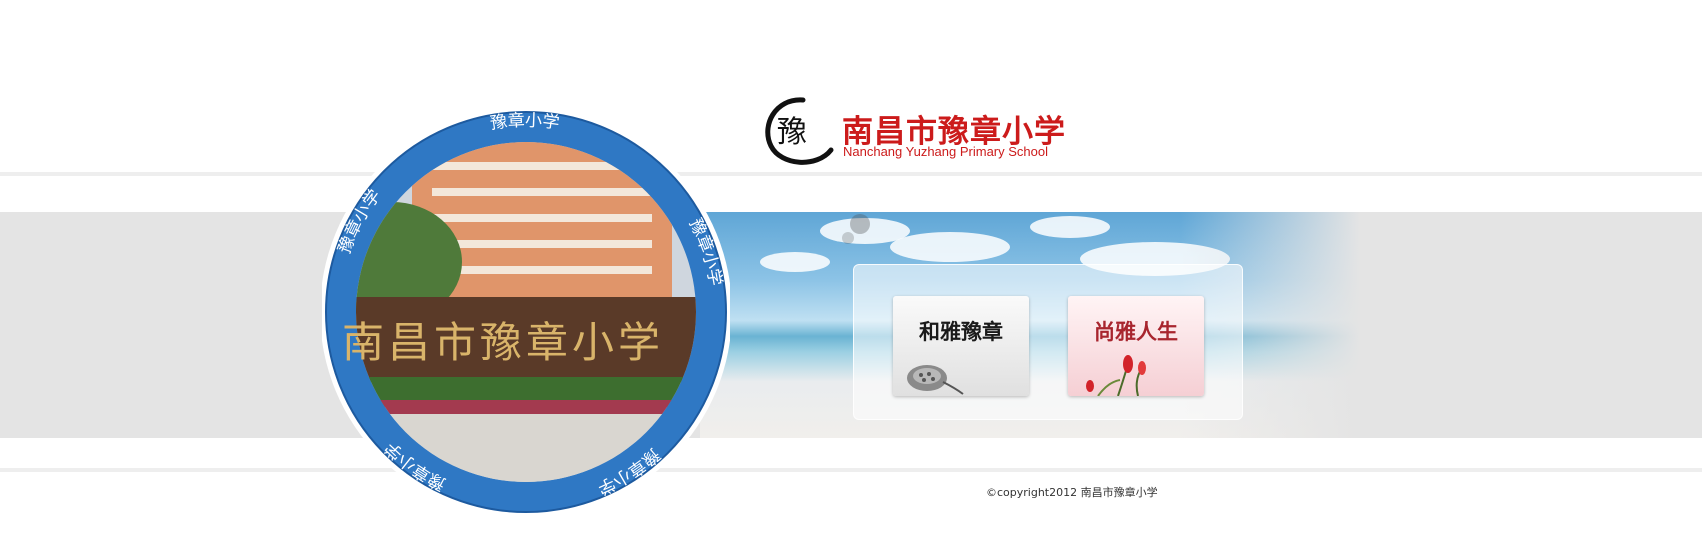 This screenshot has width=1702, height=547. I want to click on link-heya-yuzhang: 和雅豫章, so click(961, 346).